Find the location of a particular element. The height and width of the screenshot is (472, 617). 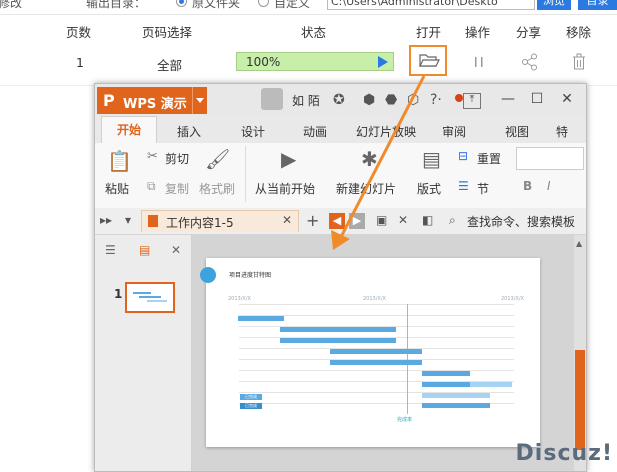

hexagon-icon: ⬣ is located at coordinates (391, 100).